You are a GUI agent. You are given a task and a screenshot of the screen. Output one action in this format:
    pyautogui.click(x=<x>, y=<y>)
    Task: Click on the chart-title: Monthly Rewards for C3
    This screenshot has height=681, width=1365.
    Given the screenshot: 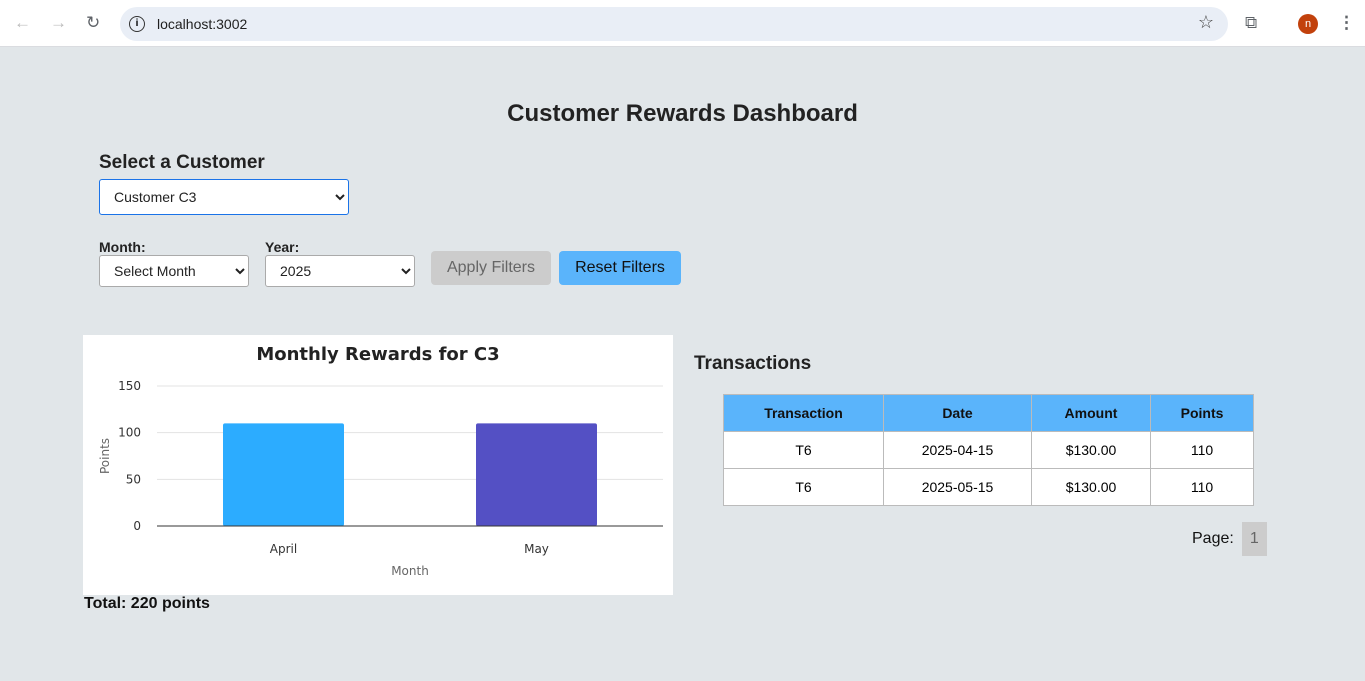 What is the action you would take?
    pyautogui.click(x=377, y=354)
    